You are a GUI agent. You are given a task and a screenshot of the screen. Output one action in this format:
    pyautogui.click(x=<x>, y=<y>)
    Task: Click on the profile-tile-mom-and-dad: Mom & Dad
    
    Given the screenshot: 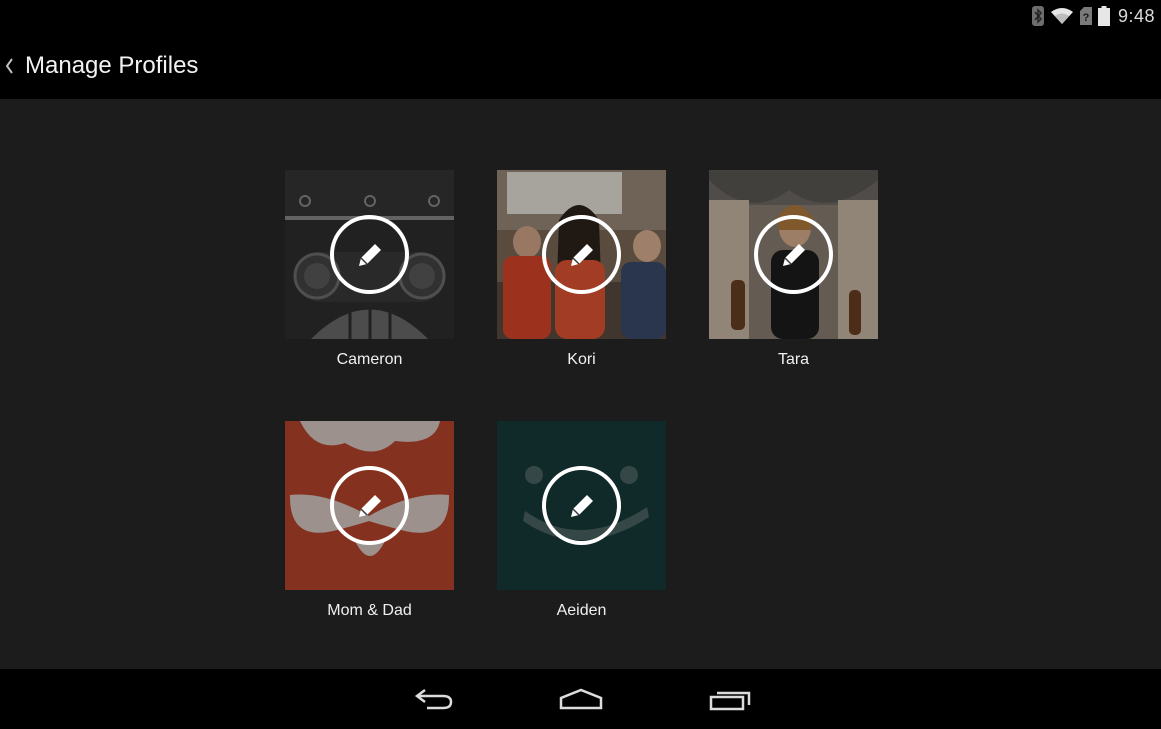 What is the action you would take?
    pyautogui.click(x=369, y=520)
    